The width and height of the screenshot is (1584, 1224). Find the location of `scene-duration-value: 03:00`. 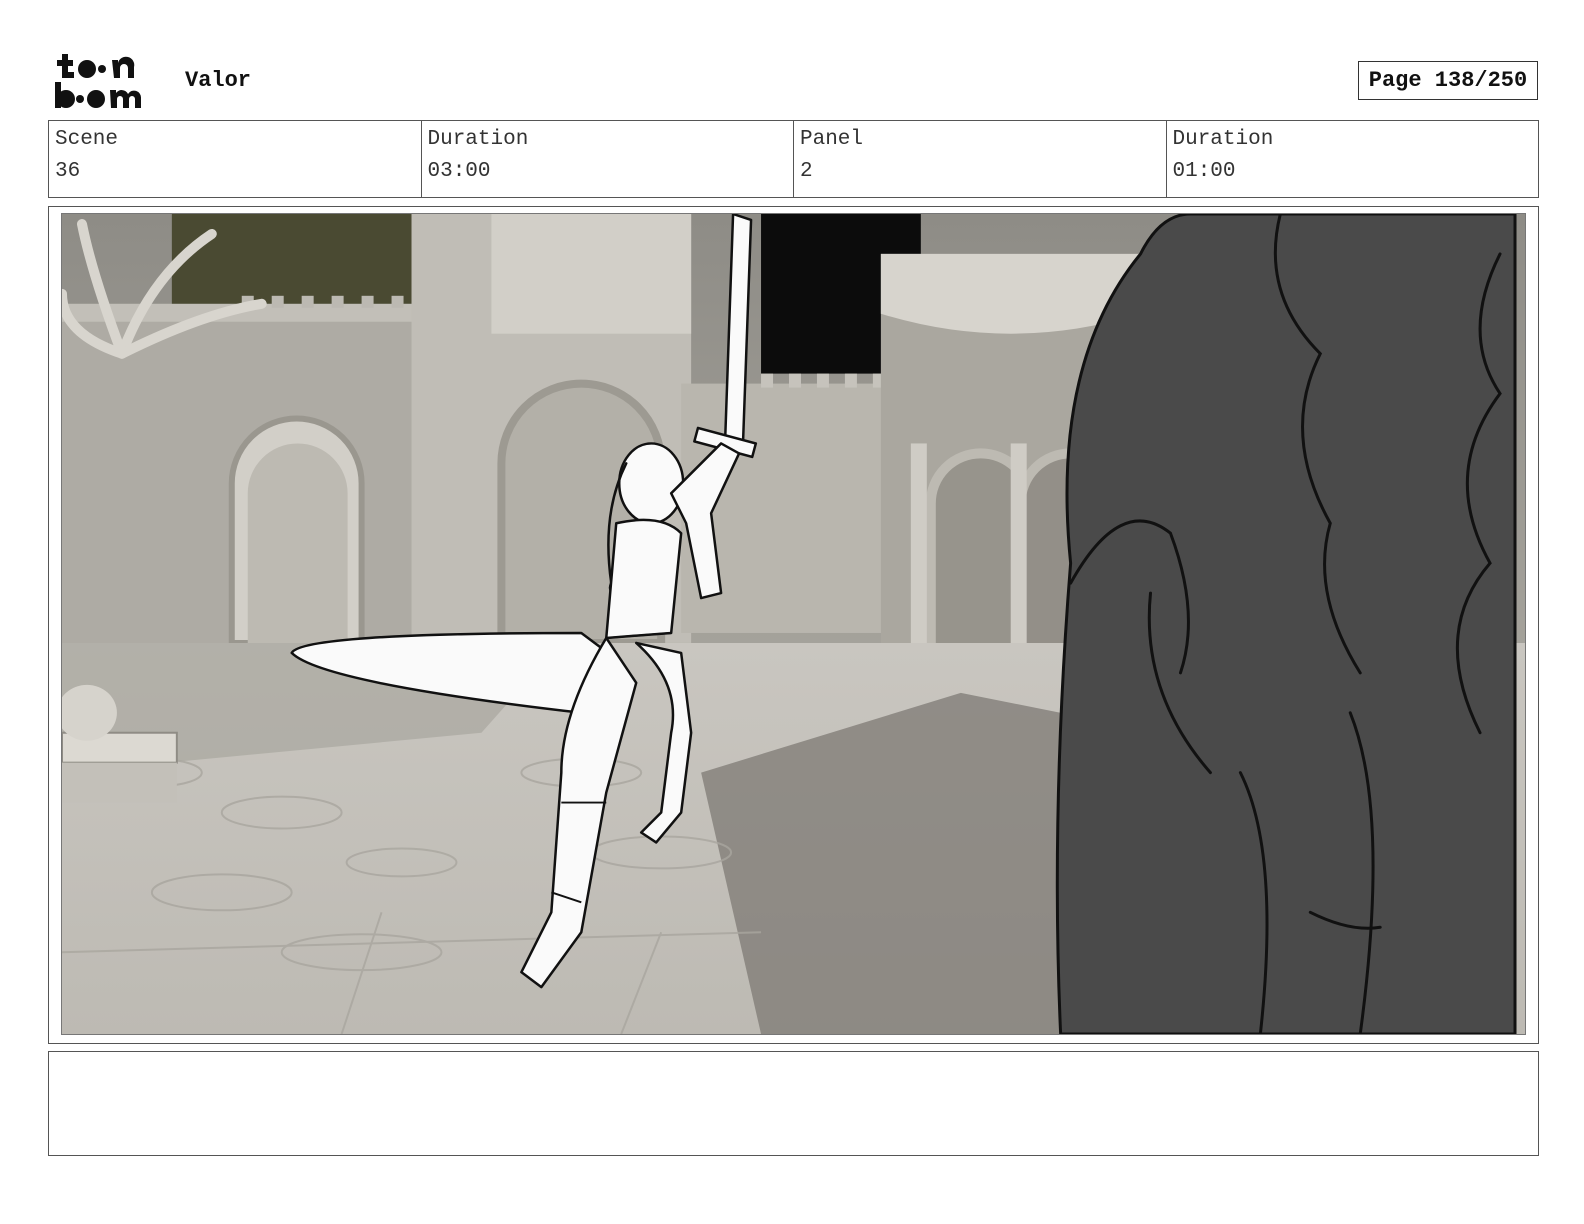

scene-duration-value: 03:00 is located at coordinates (459, 171).